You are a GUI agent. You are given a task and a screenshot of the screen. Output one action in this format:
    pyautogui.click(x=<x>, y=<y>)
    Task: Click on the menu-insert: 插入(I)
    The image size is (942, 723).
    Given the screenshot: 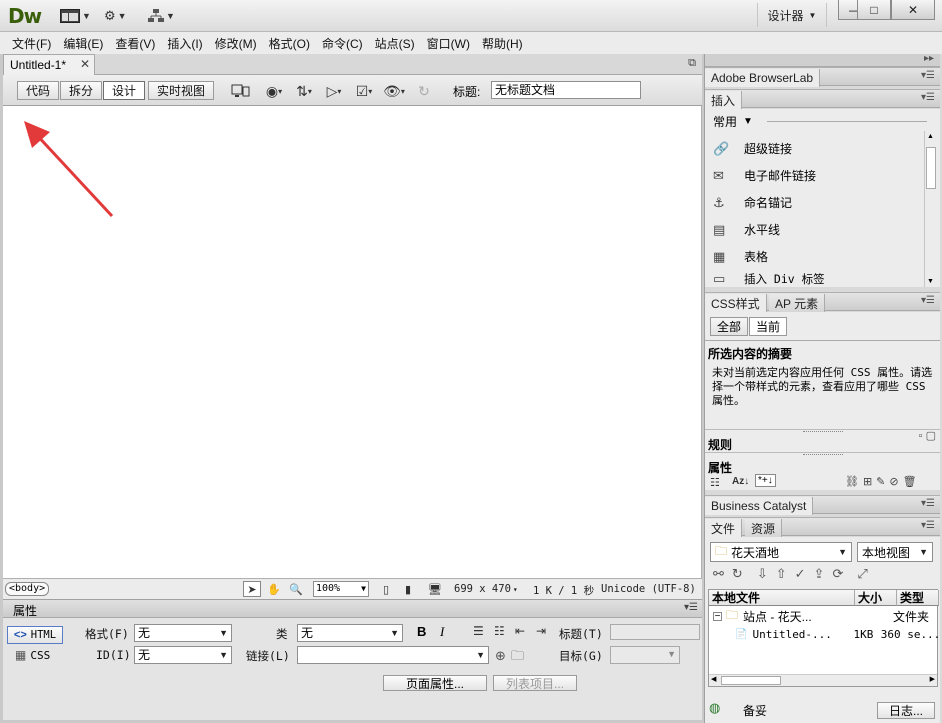 What is the action you would take?
    pyautogui.click(x=184, y=43)
    